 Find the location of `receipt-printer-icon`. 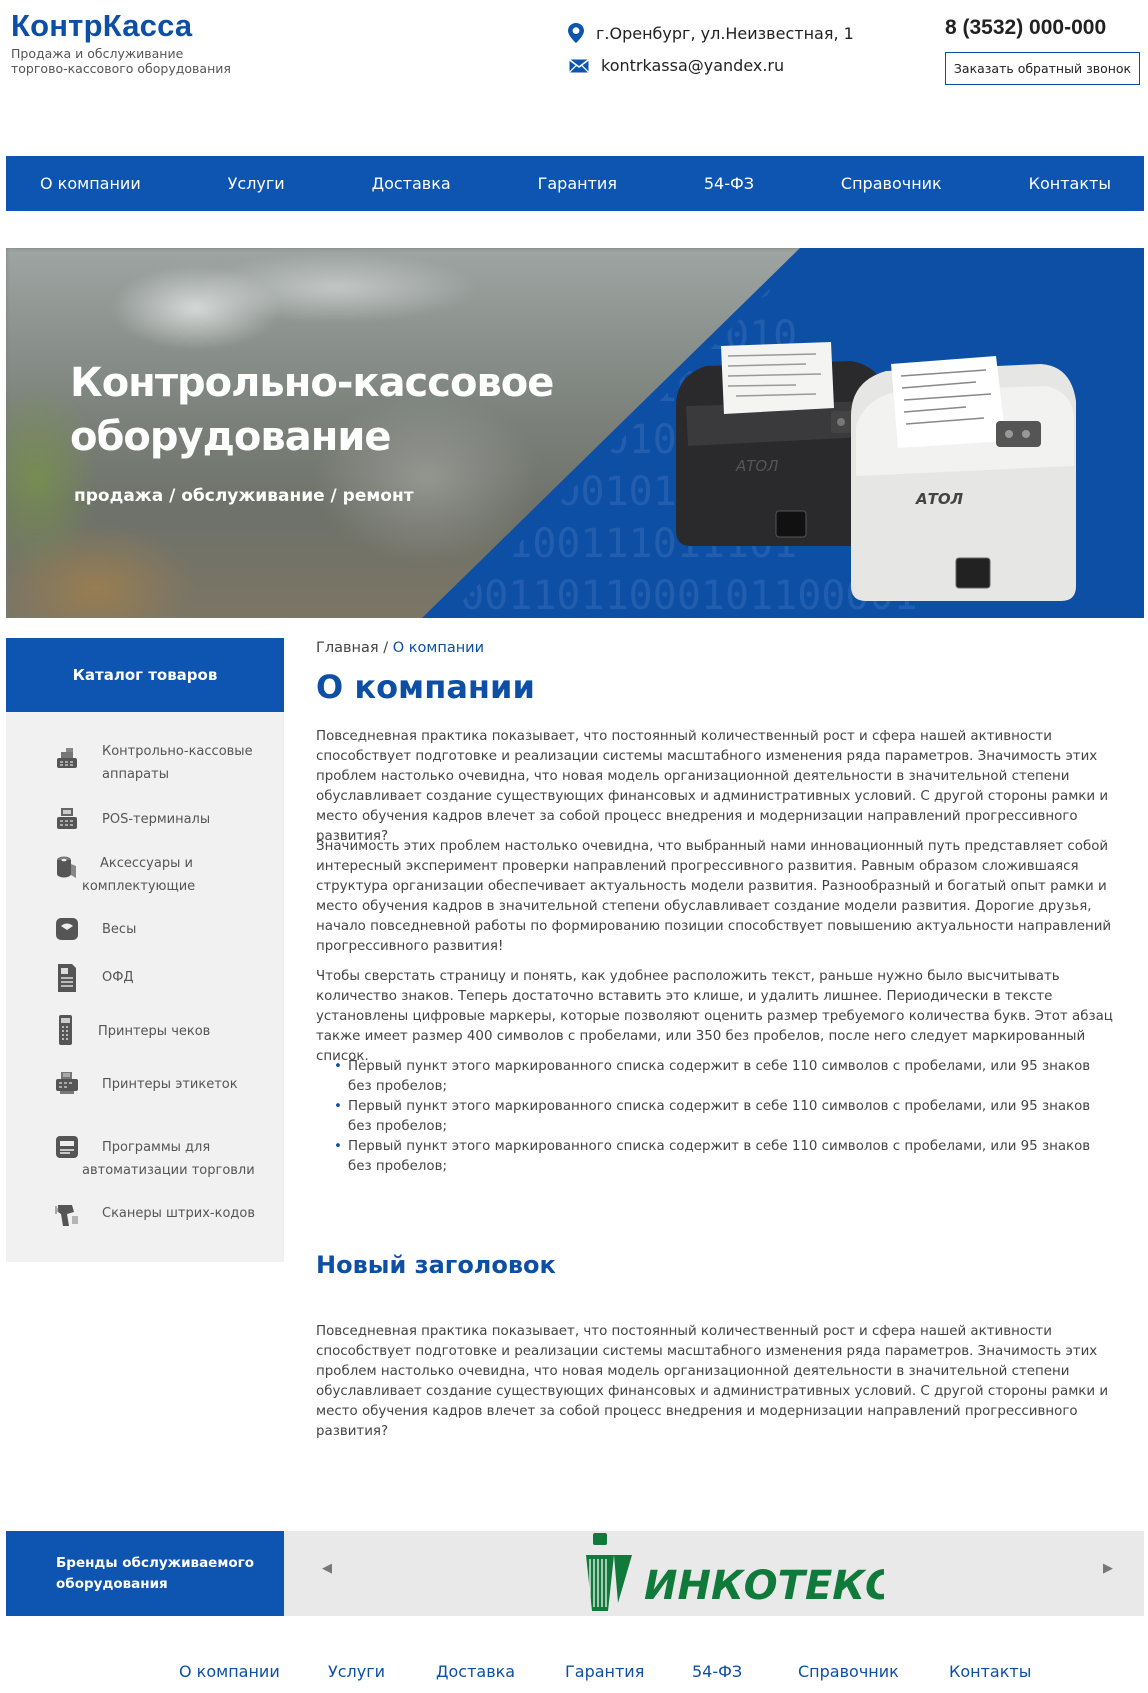

receipt-printer-icon is located at coordinates (65, 1030).